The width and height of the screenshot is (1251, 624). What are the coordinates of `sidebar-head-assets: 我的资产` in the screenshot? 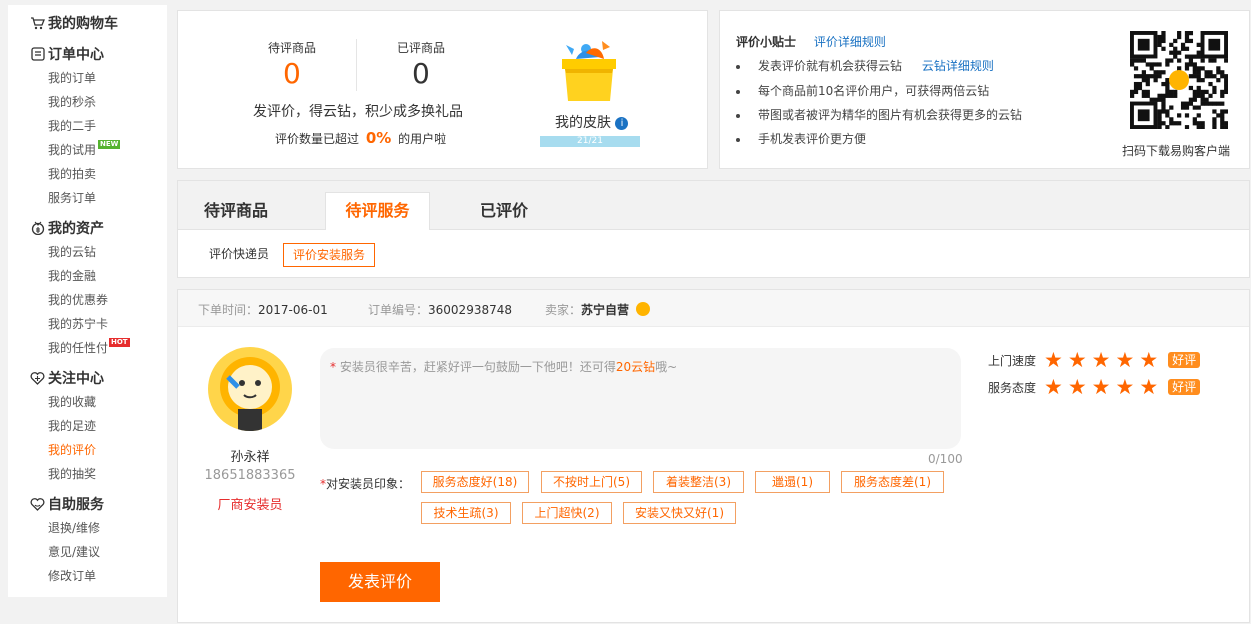 It's located at (87, 228).